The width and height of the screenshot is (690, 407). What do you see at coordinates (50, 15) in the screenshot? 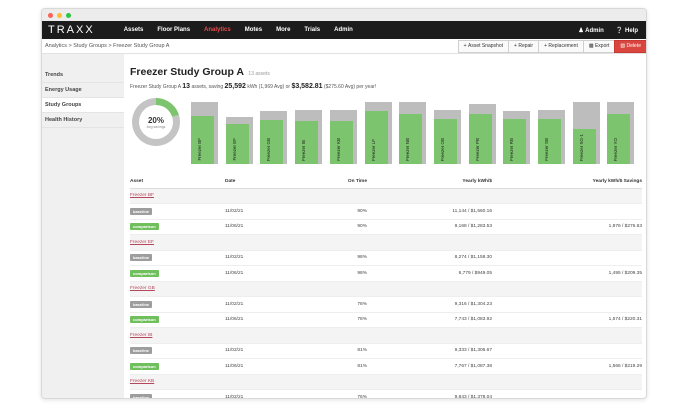
I see `close-window-dot` at bounding box center [50, 15].